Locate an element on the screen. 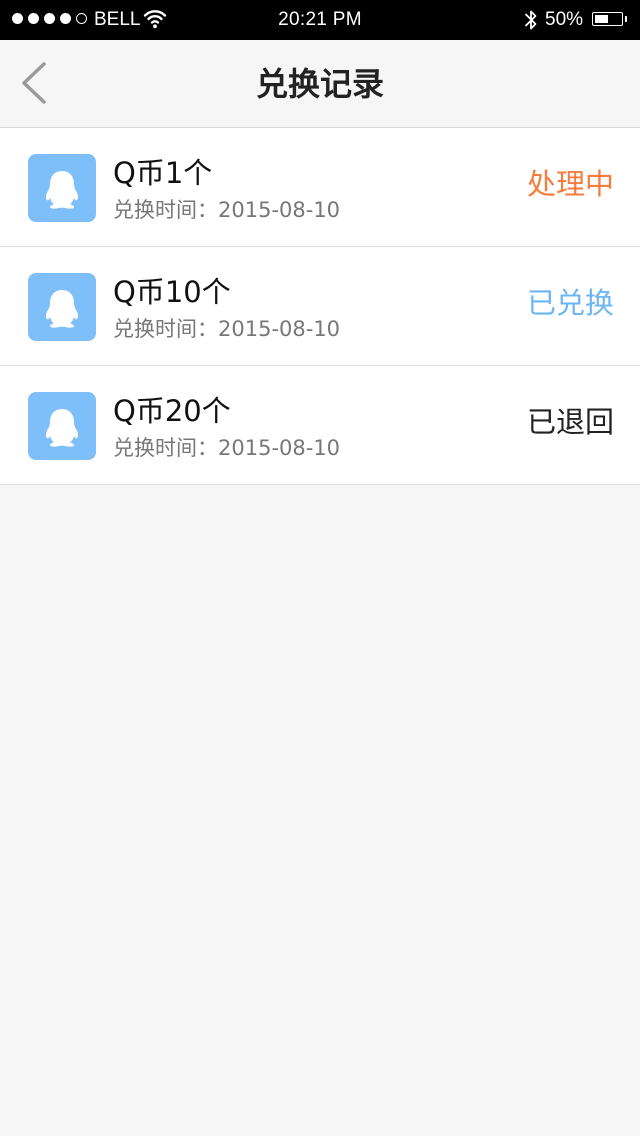 The width and height of the screenshot is (640, 1136). status-bar: BELL 20:21 PM 50% is located at coordinates (320, 20).